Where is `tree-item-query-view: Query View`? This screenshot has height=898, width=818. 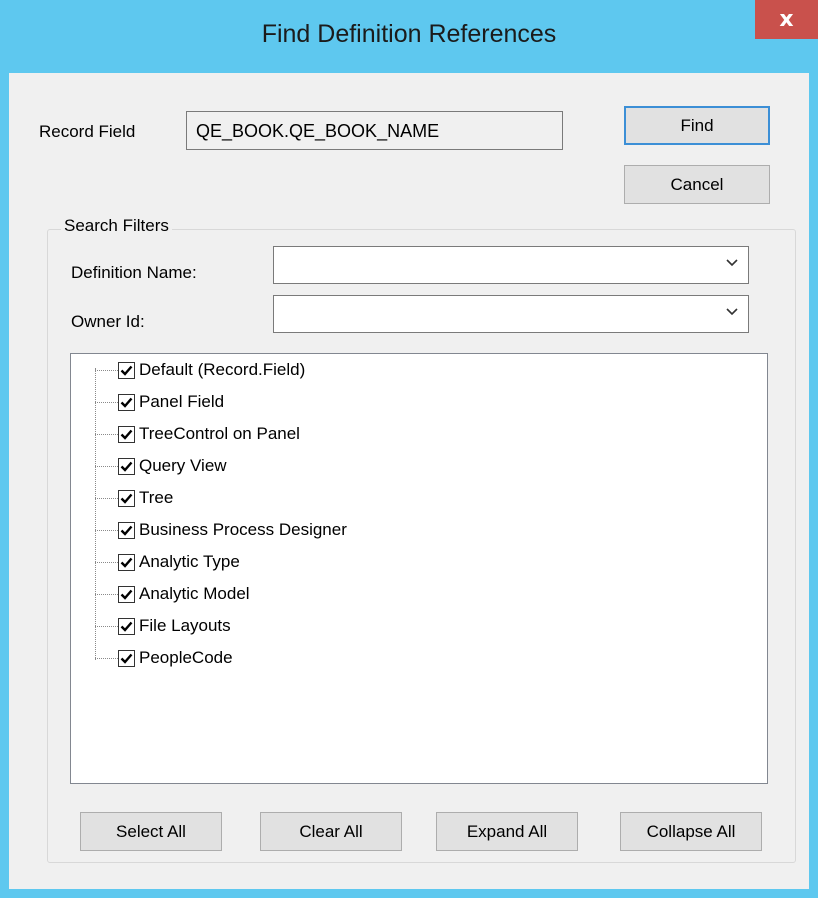 tree-item-query-view: Query View is located at coordinates (161, 466).